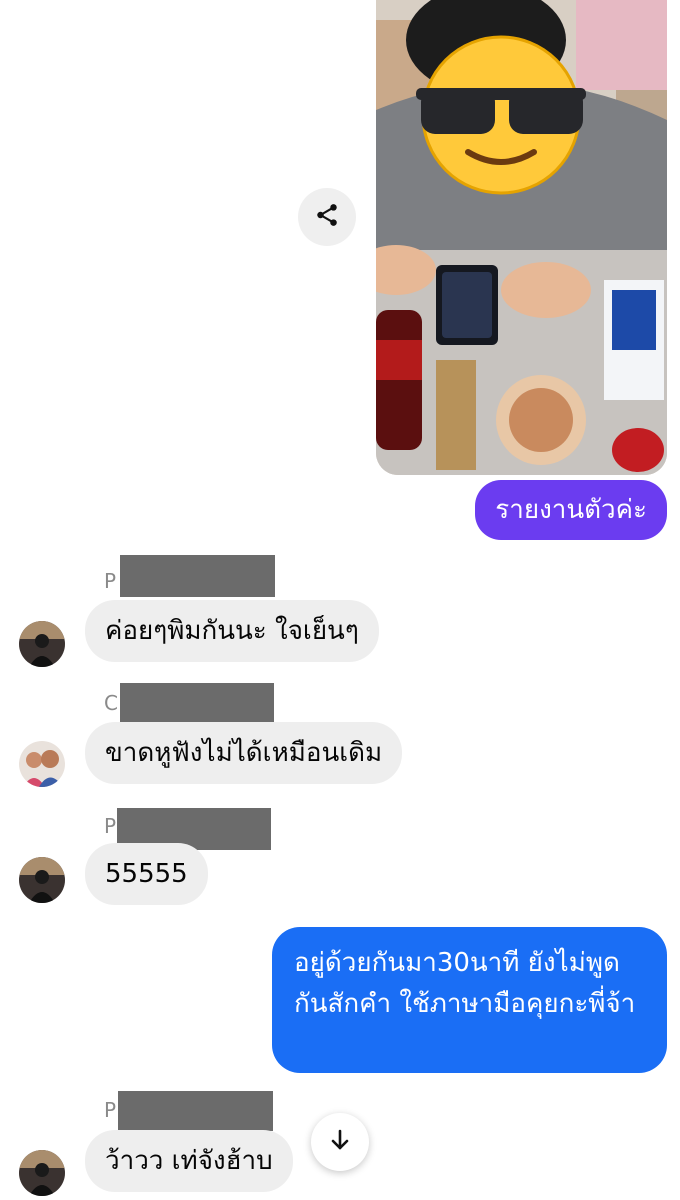  I want to click on sender-name: C, so click(111, 703).